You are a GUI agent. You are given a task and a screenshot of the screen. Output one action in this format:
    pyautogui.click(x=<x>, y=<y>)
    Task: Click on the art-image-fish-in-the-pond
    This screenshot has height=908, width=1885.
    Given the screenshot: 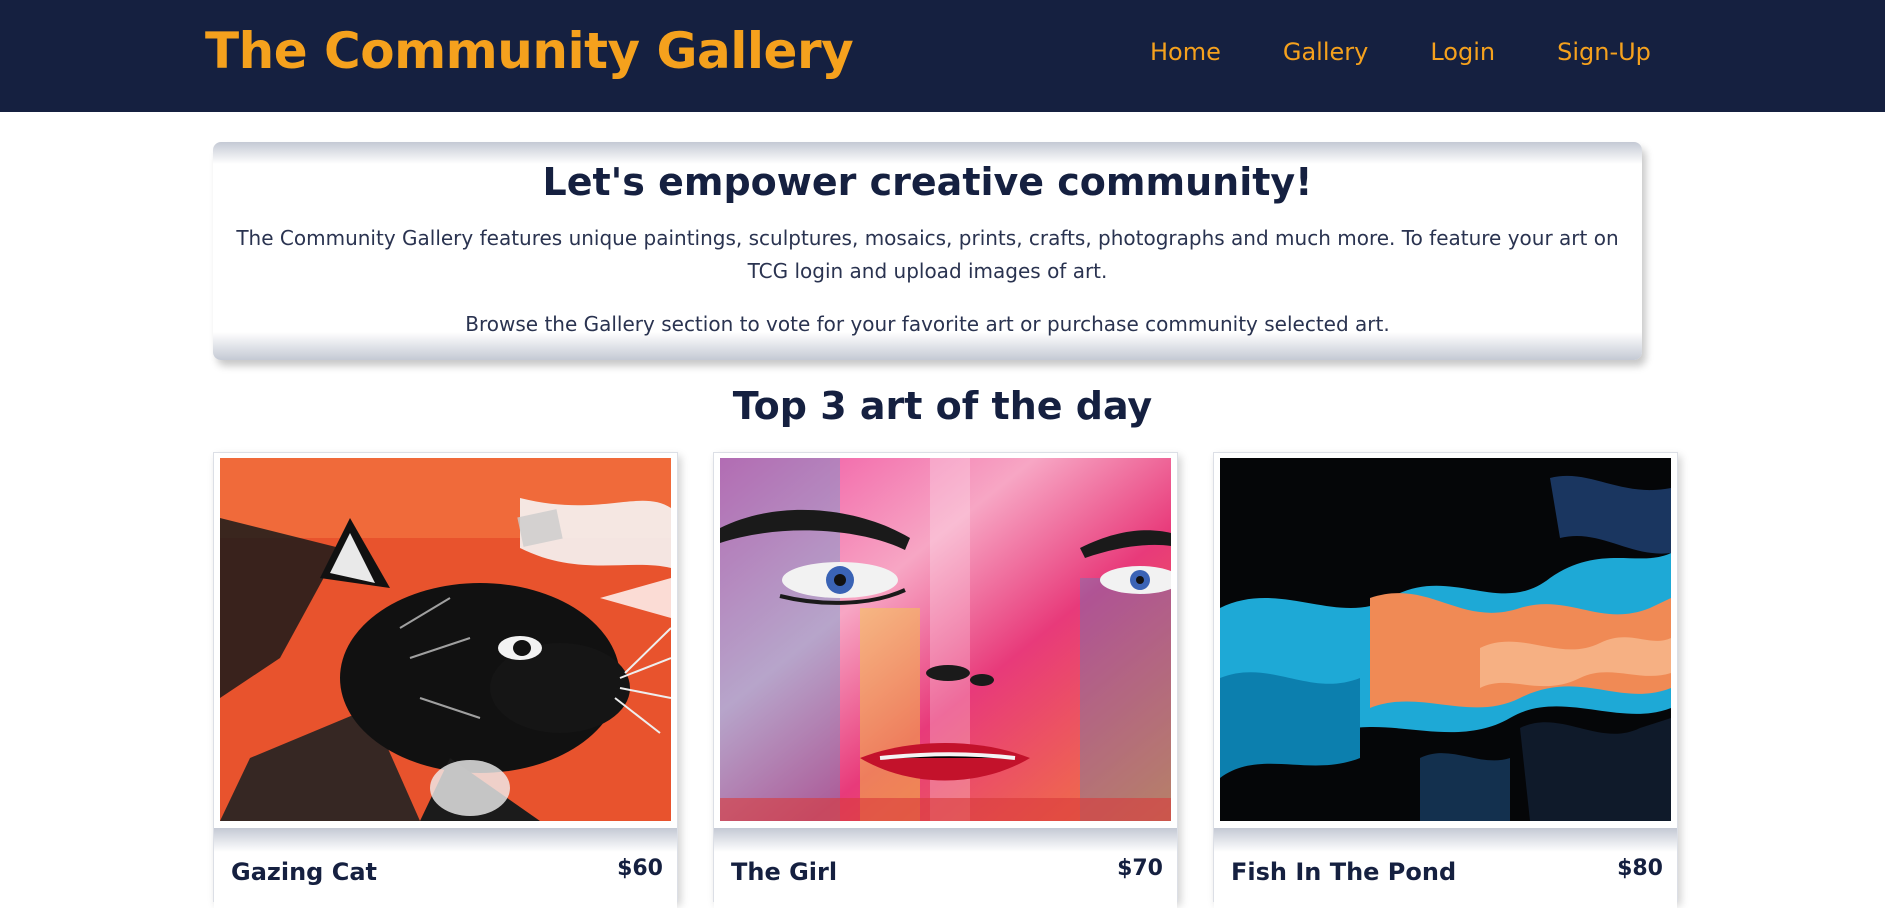 What is the action you would take?
    pyautogui.click(x=1445, y=639)
    